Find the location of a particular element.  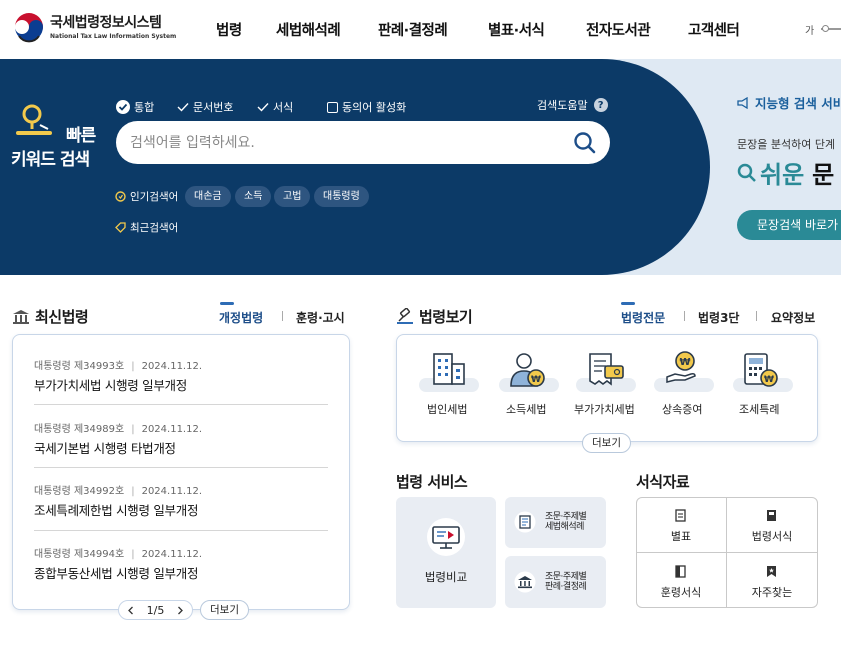

option-synonym: 동의어 활성화 is located at coordinates (366, 107).